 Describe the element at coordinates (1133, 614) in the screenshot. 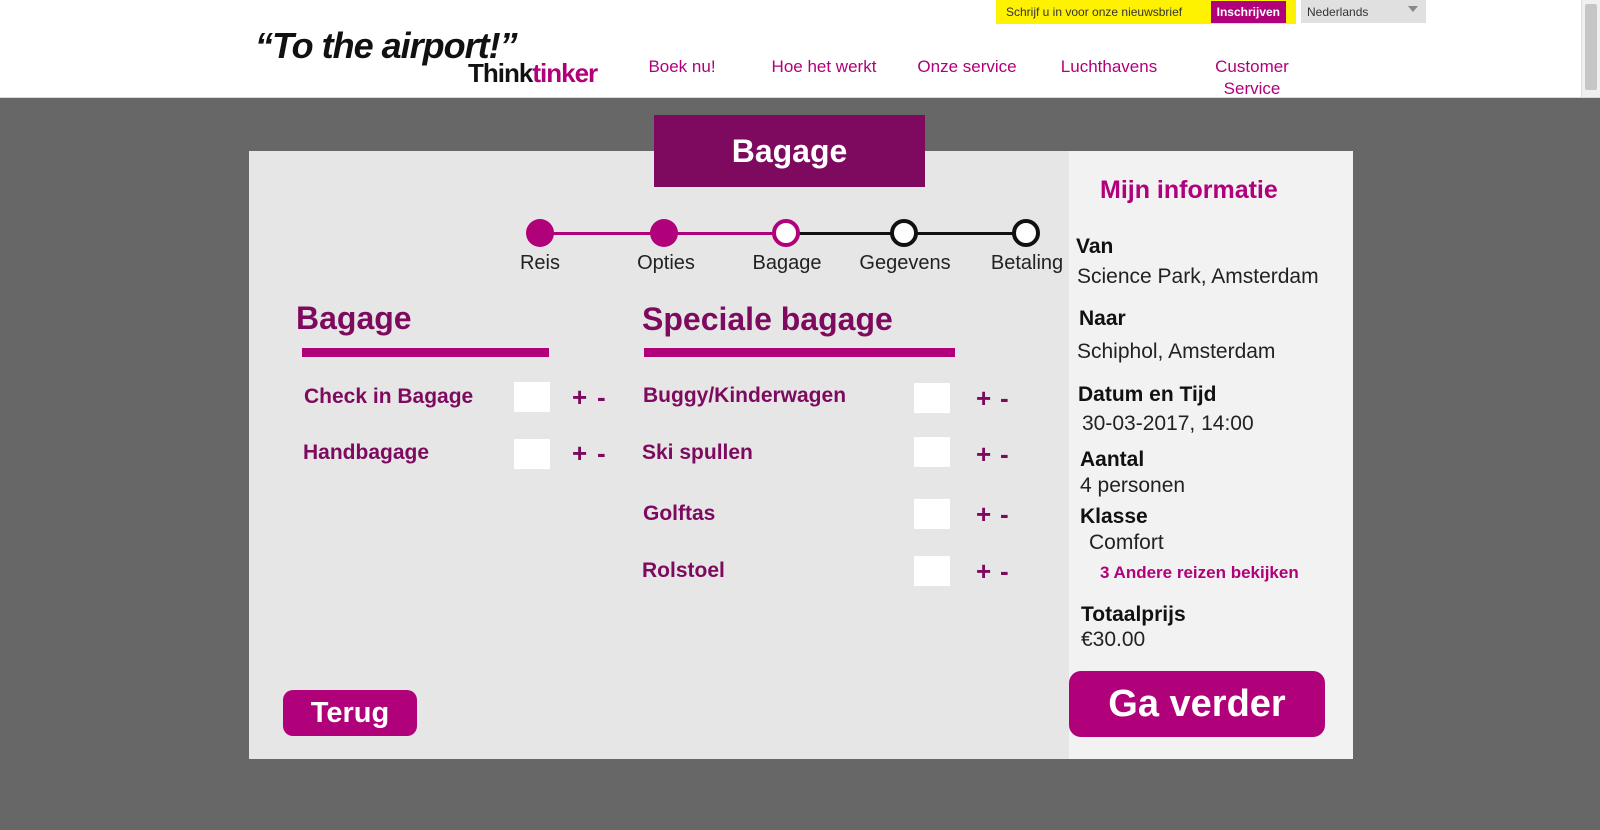

I see `total-price-label: Totaalprijs` at that location.